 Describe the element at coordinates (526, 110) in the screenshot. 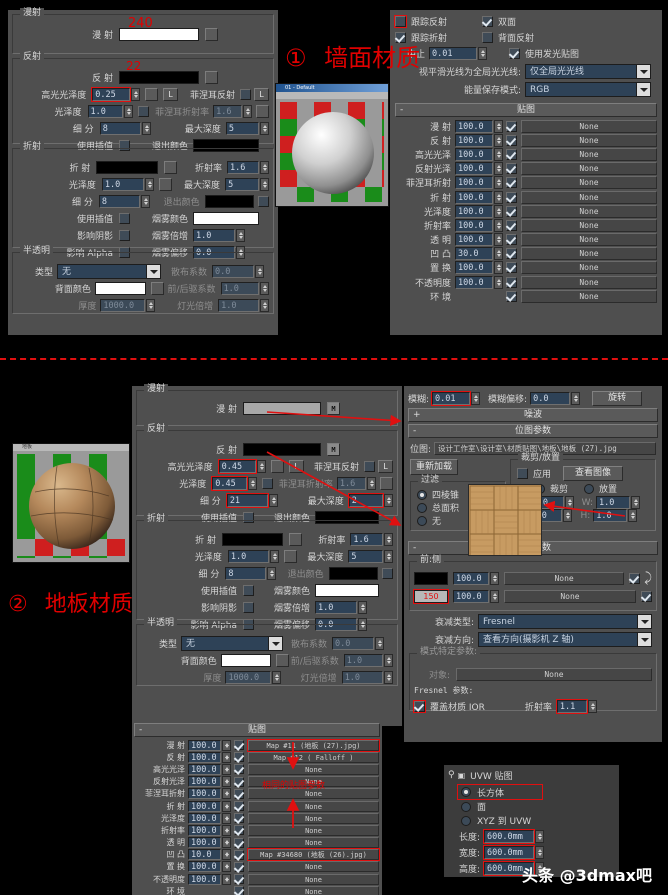

I see `maps-rollup-header: - 贴图` at that location.